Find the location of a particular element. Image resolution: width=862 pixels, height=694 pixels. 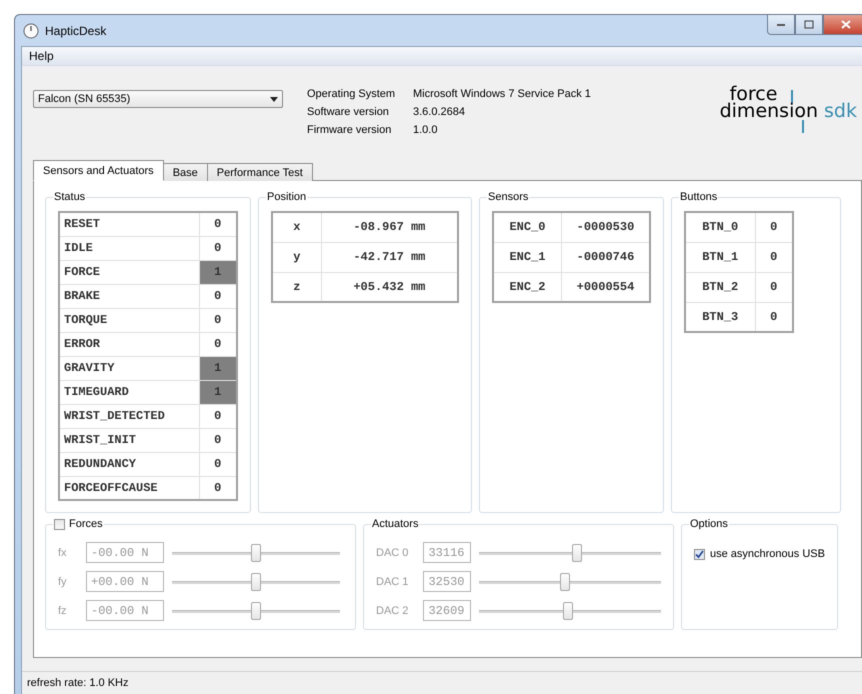

tab: Sensors and Actuators is located at coordinates (98, 170).